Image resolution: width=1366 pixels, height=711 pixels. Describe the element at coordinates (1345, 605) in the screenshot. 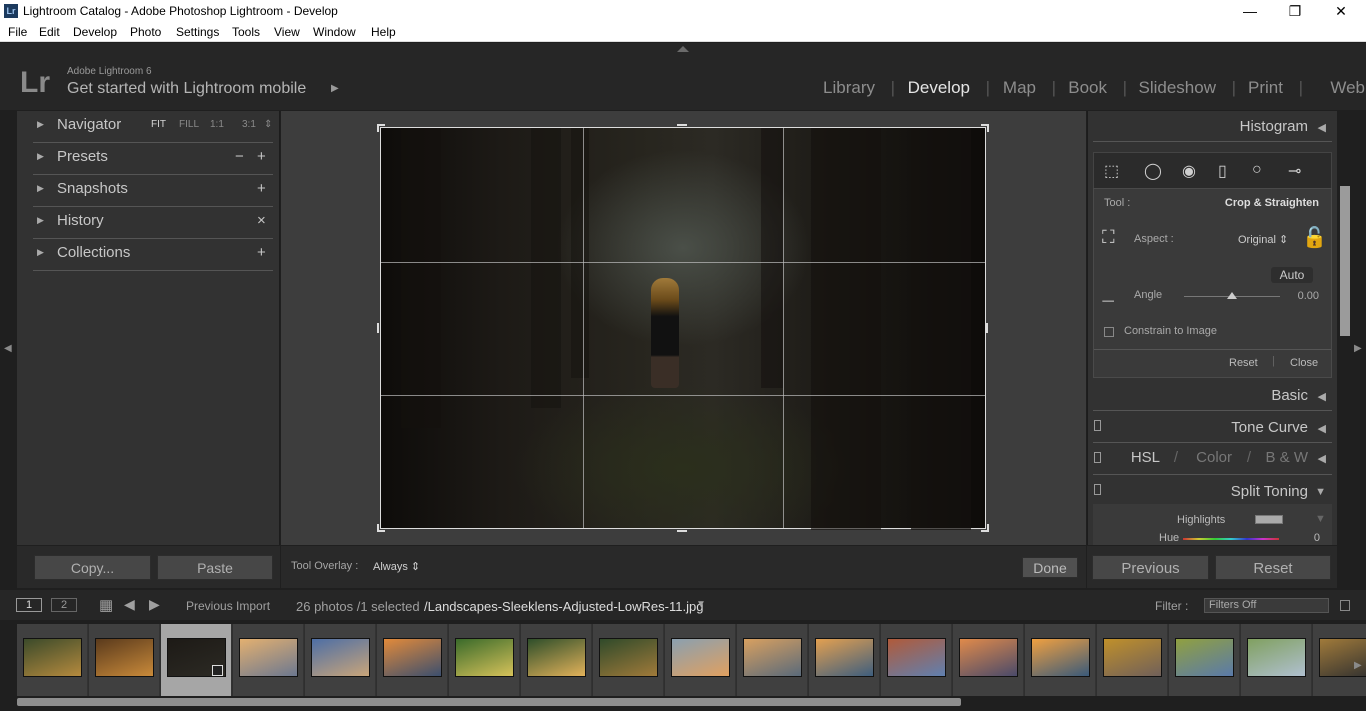

I see `filter-lock-toggle` at that location.